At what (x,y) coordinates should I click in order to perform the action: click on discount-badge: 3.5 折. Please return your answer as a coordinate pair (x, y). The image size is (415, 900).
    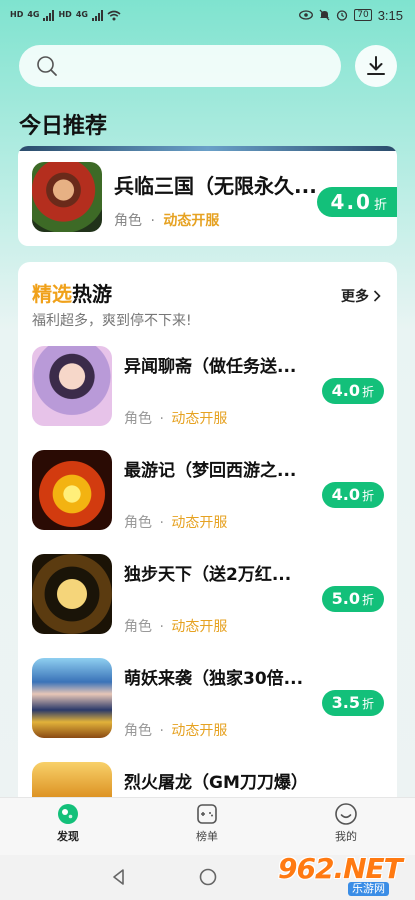
    Looking at the image, I should click on (352, 703).